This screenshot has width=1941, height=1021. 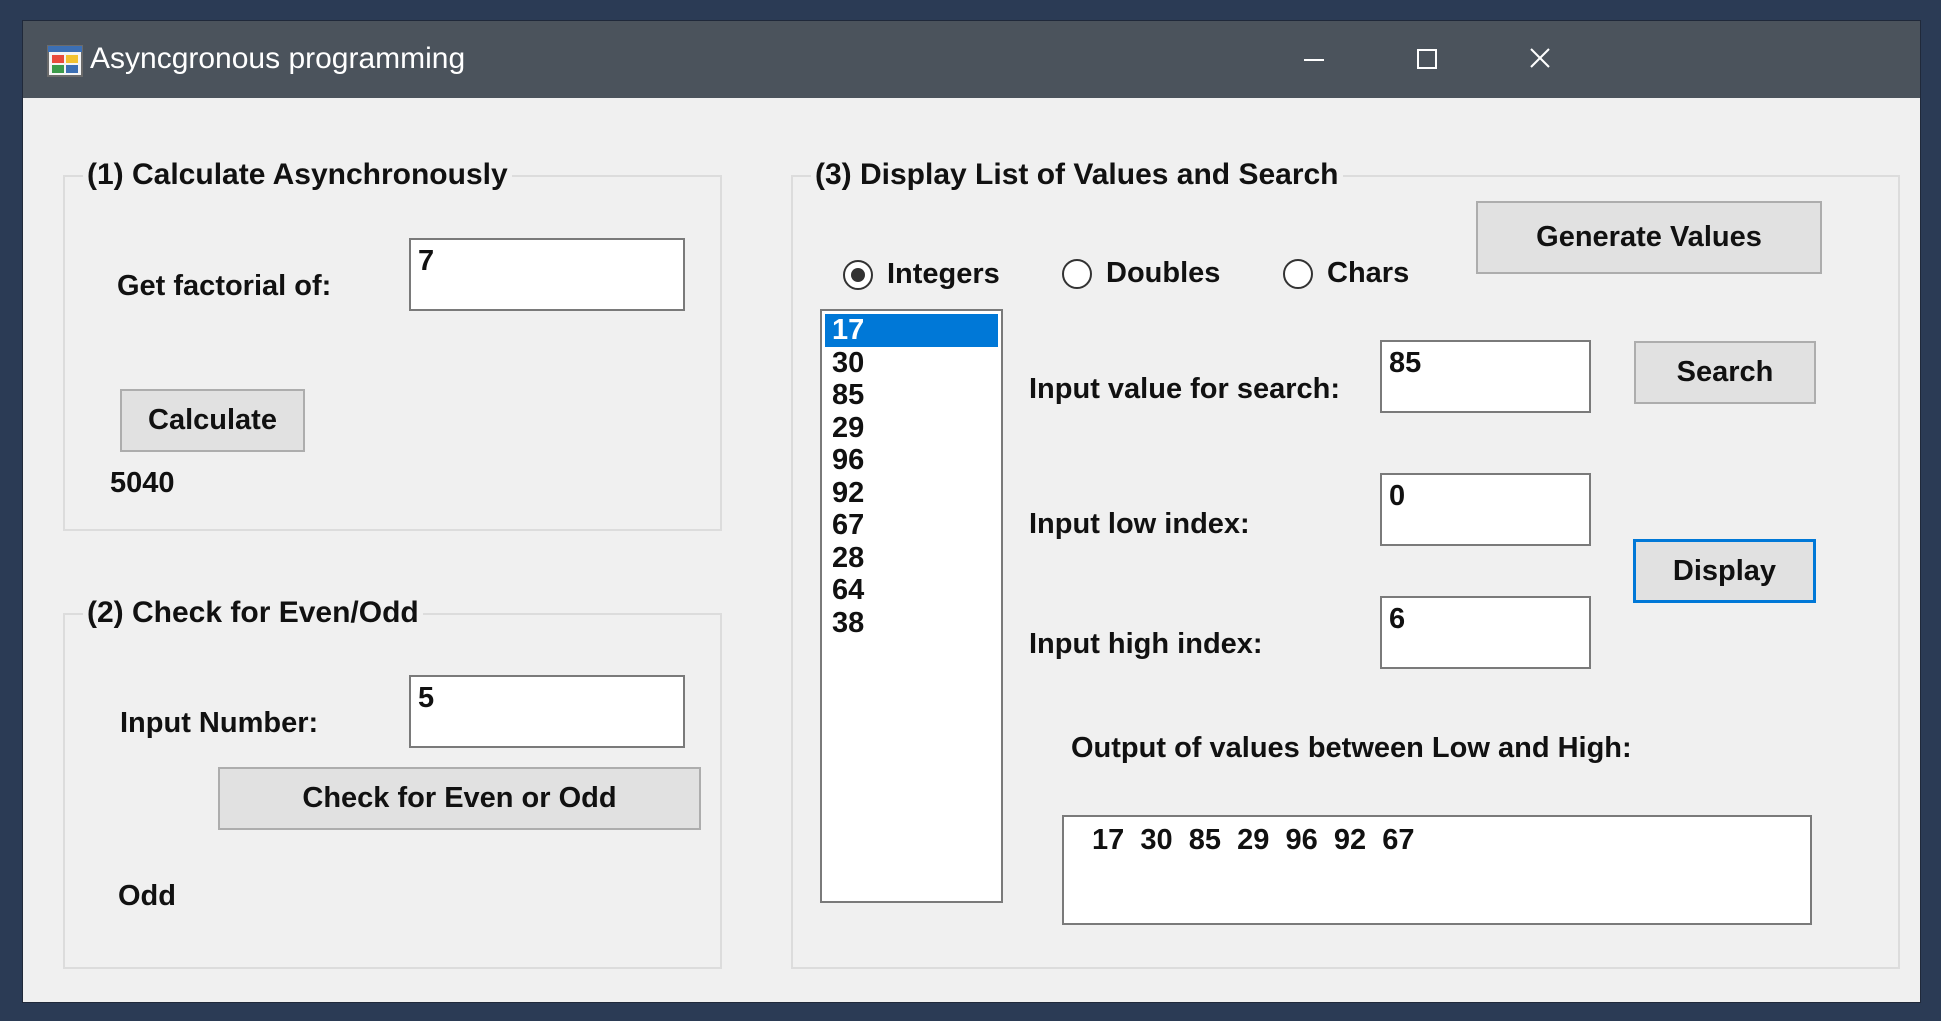 What do you see at coordinates (1485, 632) in the screenshot?
I see `high-index-input: 6` at bounding box center [1485, 632].